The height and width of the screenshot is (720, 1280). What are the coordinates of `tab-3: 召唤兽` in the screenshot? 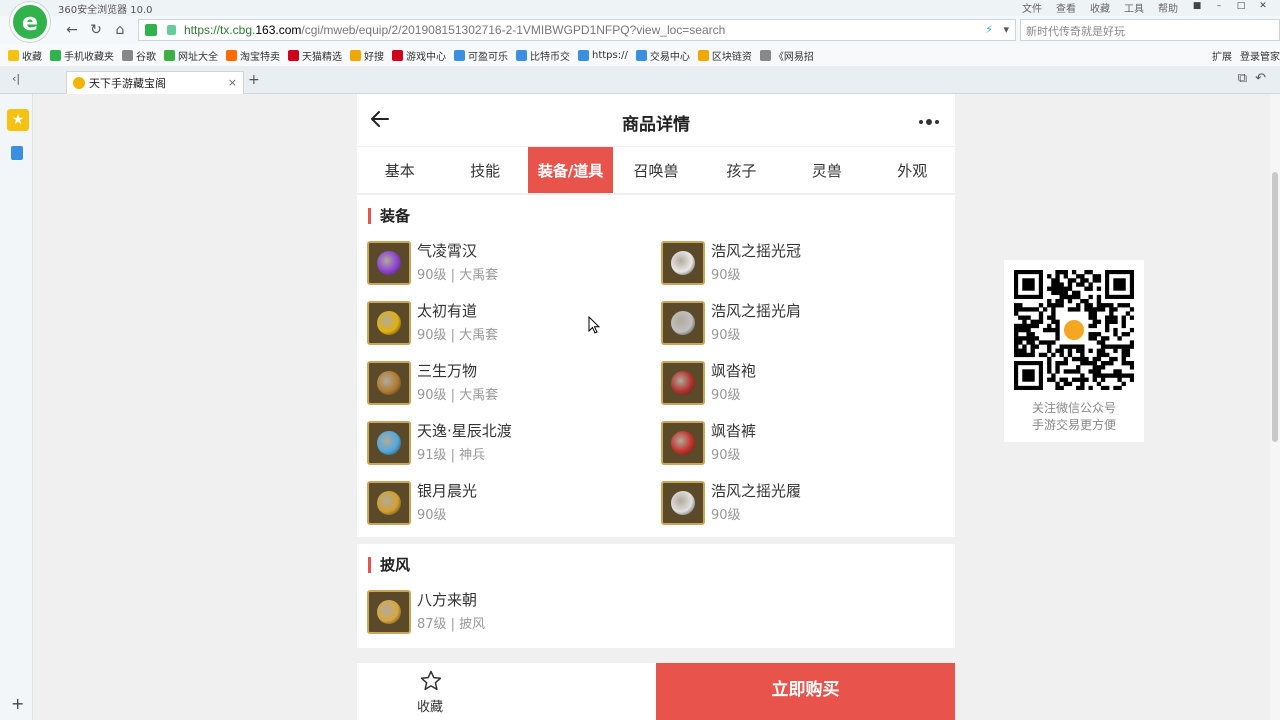 It's located at (655, 170).